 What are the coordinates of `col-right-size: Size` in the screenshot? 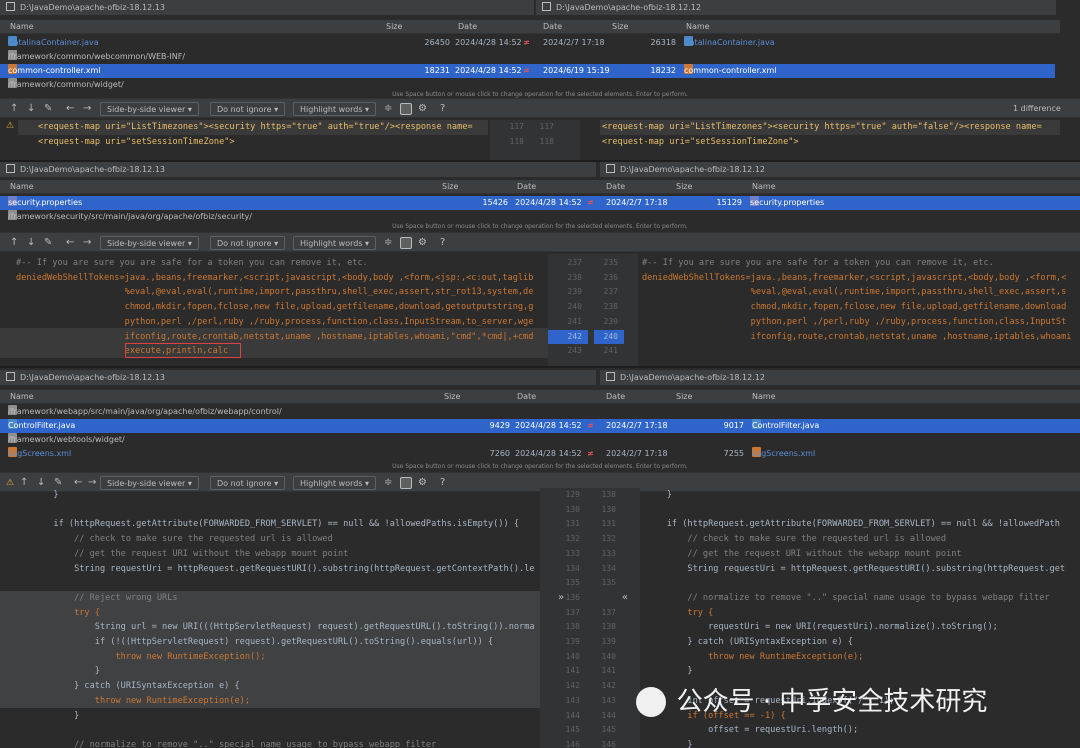 It's located at (620, 27).